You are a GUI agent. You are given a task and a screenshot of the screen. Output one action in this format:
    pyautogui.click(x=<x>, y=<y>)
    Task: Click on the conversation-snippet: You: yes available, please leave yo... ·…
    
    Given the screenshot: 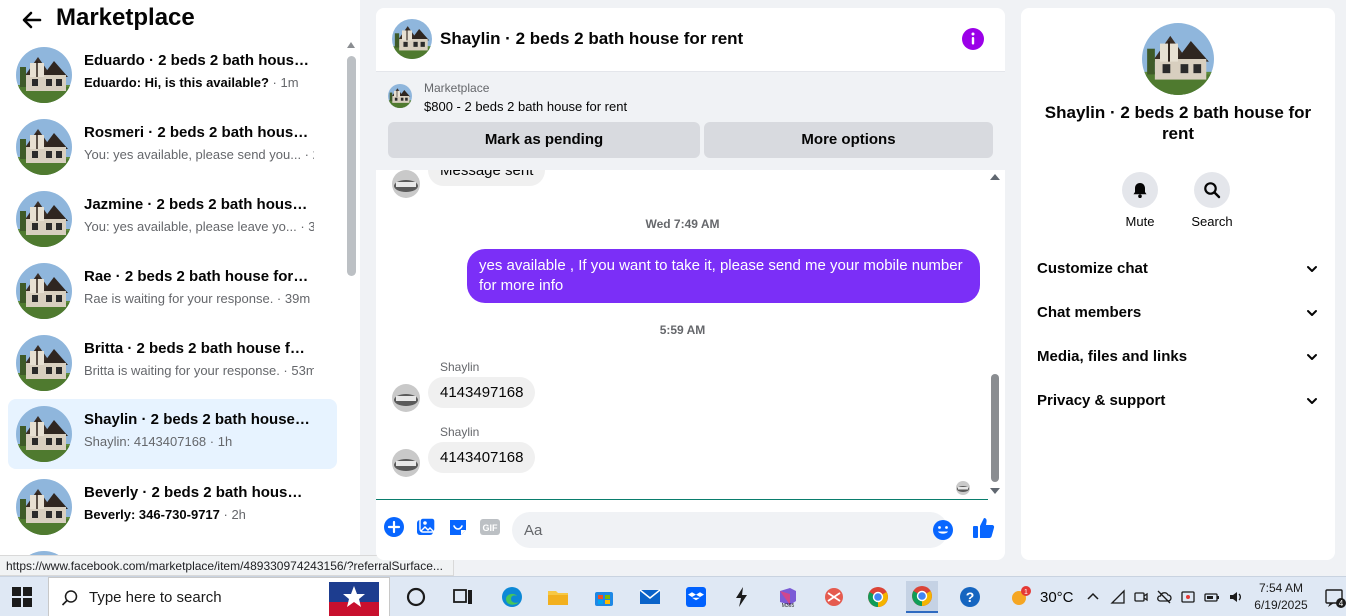 What is the action you would take?
    pyautogui.click(x=199, y=226)
    